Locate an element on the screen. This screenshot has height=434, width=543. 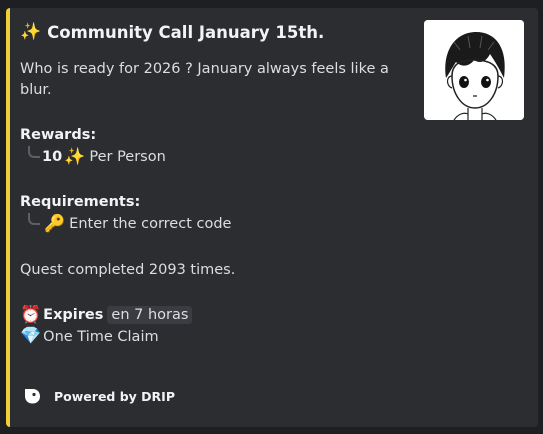
embed-footer: Powered by DRIP is located at coordinates (98, 396).